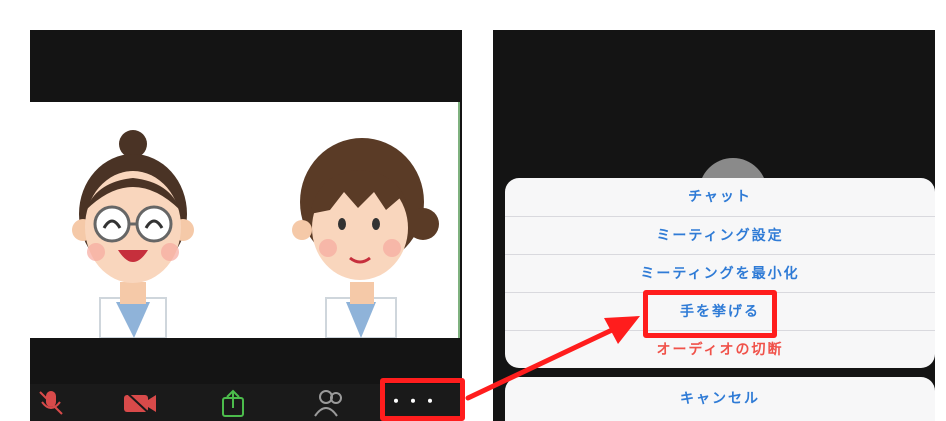  I want to click on microphone-muted-icon, so click(51, 403).